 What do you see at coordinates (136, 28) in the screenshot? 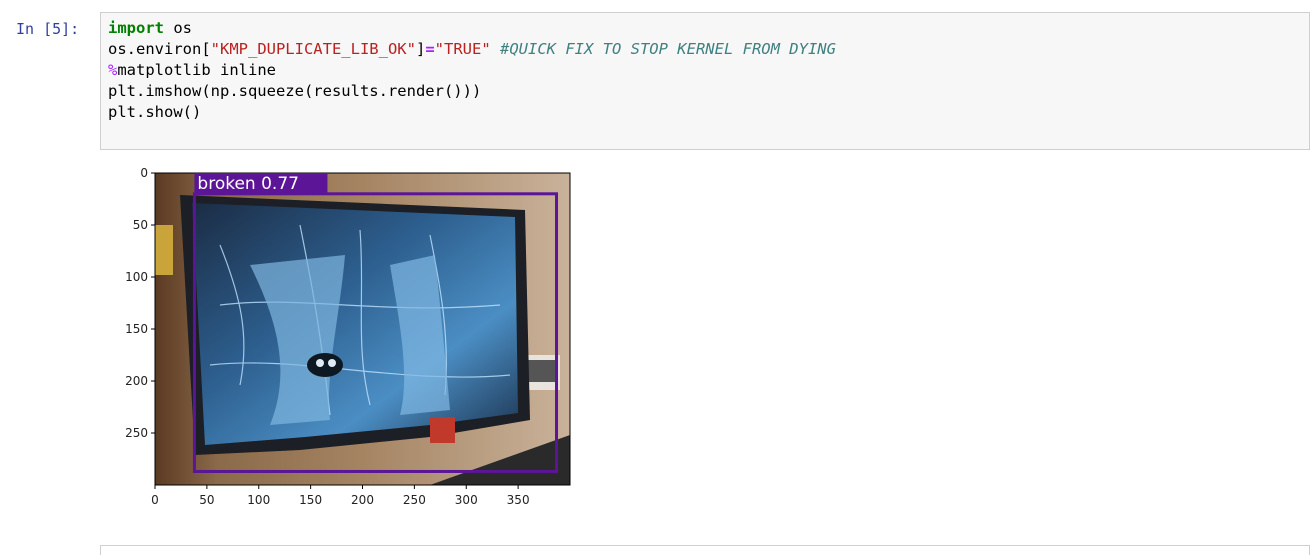
I see `code-token: import` at bounding box center [136, 28].